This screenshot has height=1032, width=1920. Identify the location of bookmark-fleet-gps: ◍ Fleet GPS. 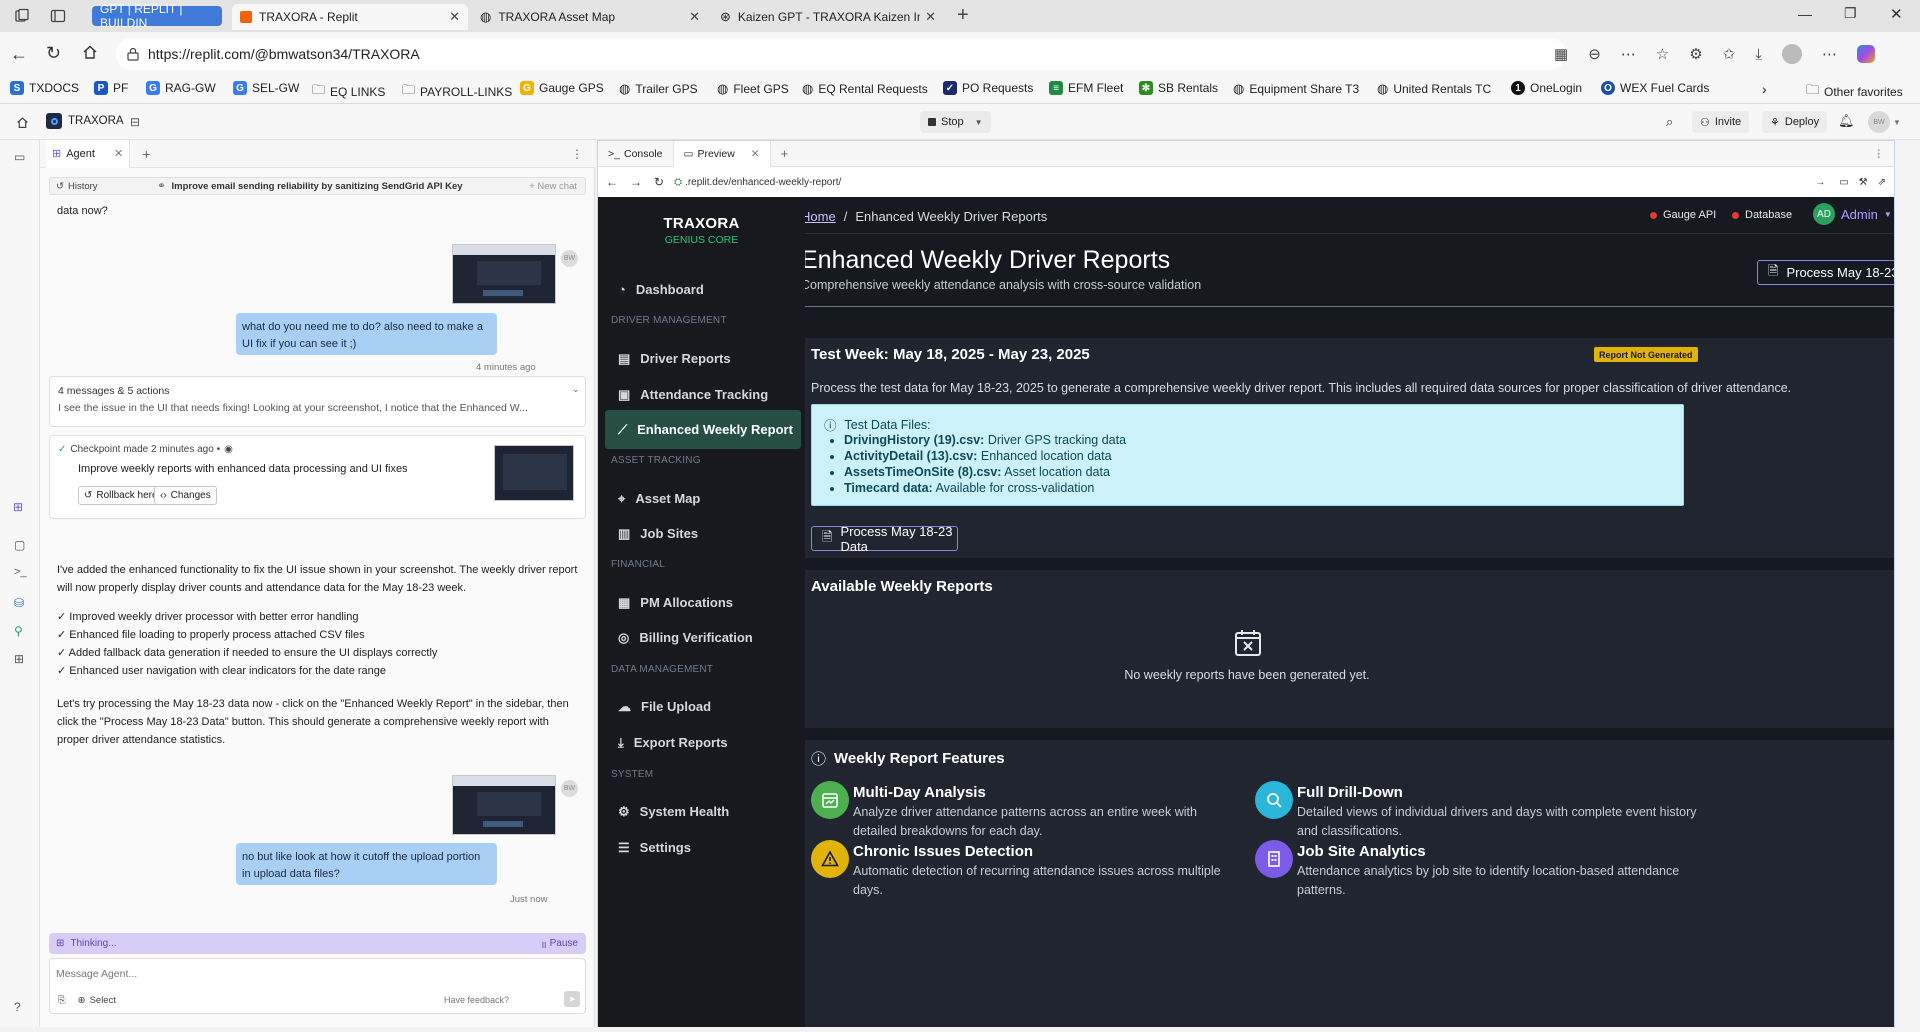
(753, 89).